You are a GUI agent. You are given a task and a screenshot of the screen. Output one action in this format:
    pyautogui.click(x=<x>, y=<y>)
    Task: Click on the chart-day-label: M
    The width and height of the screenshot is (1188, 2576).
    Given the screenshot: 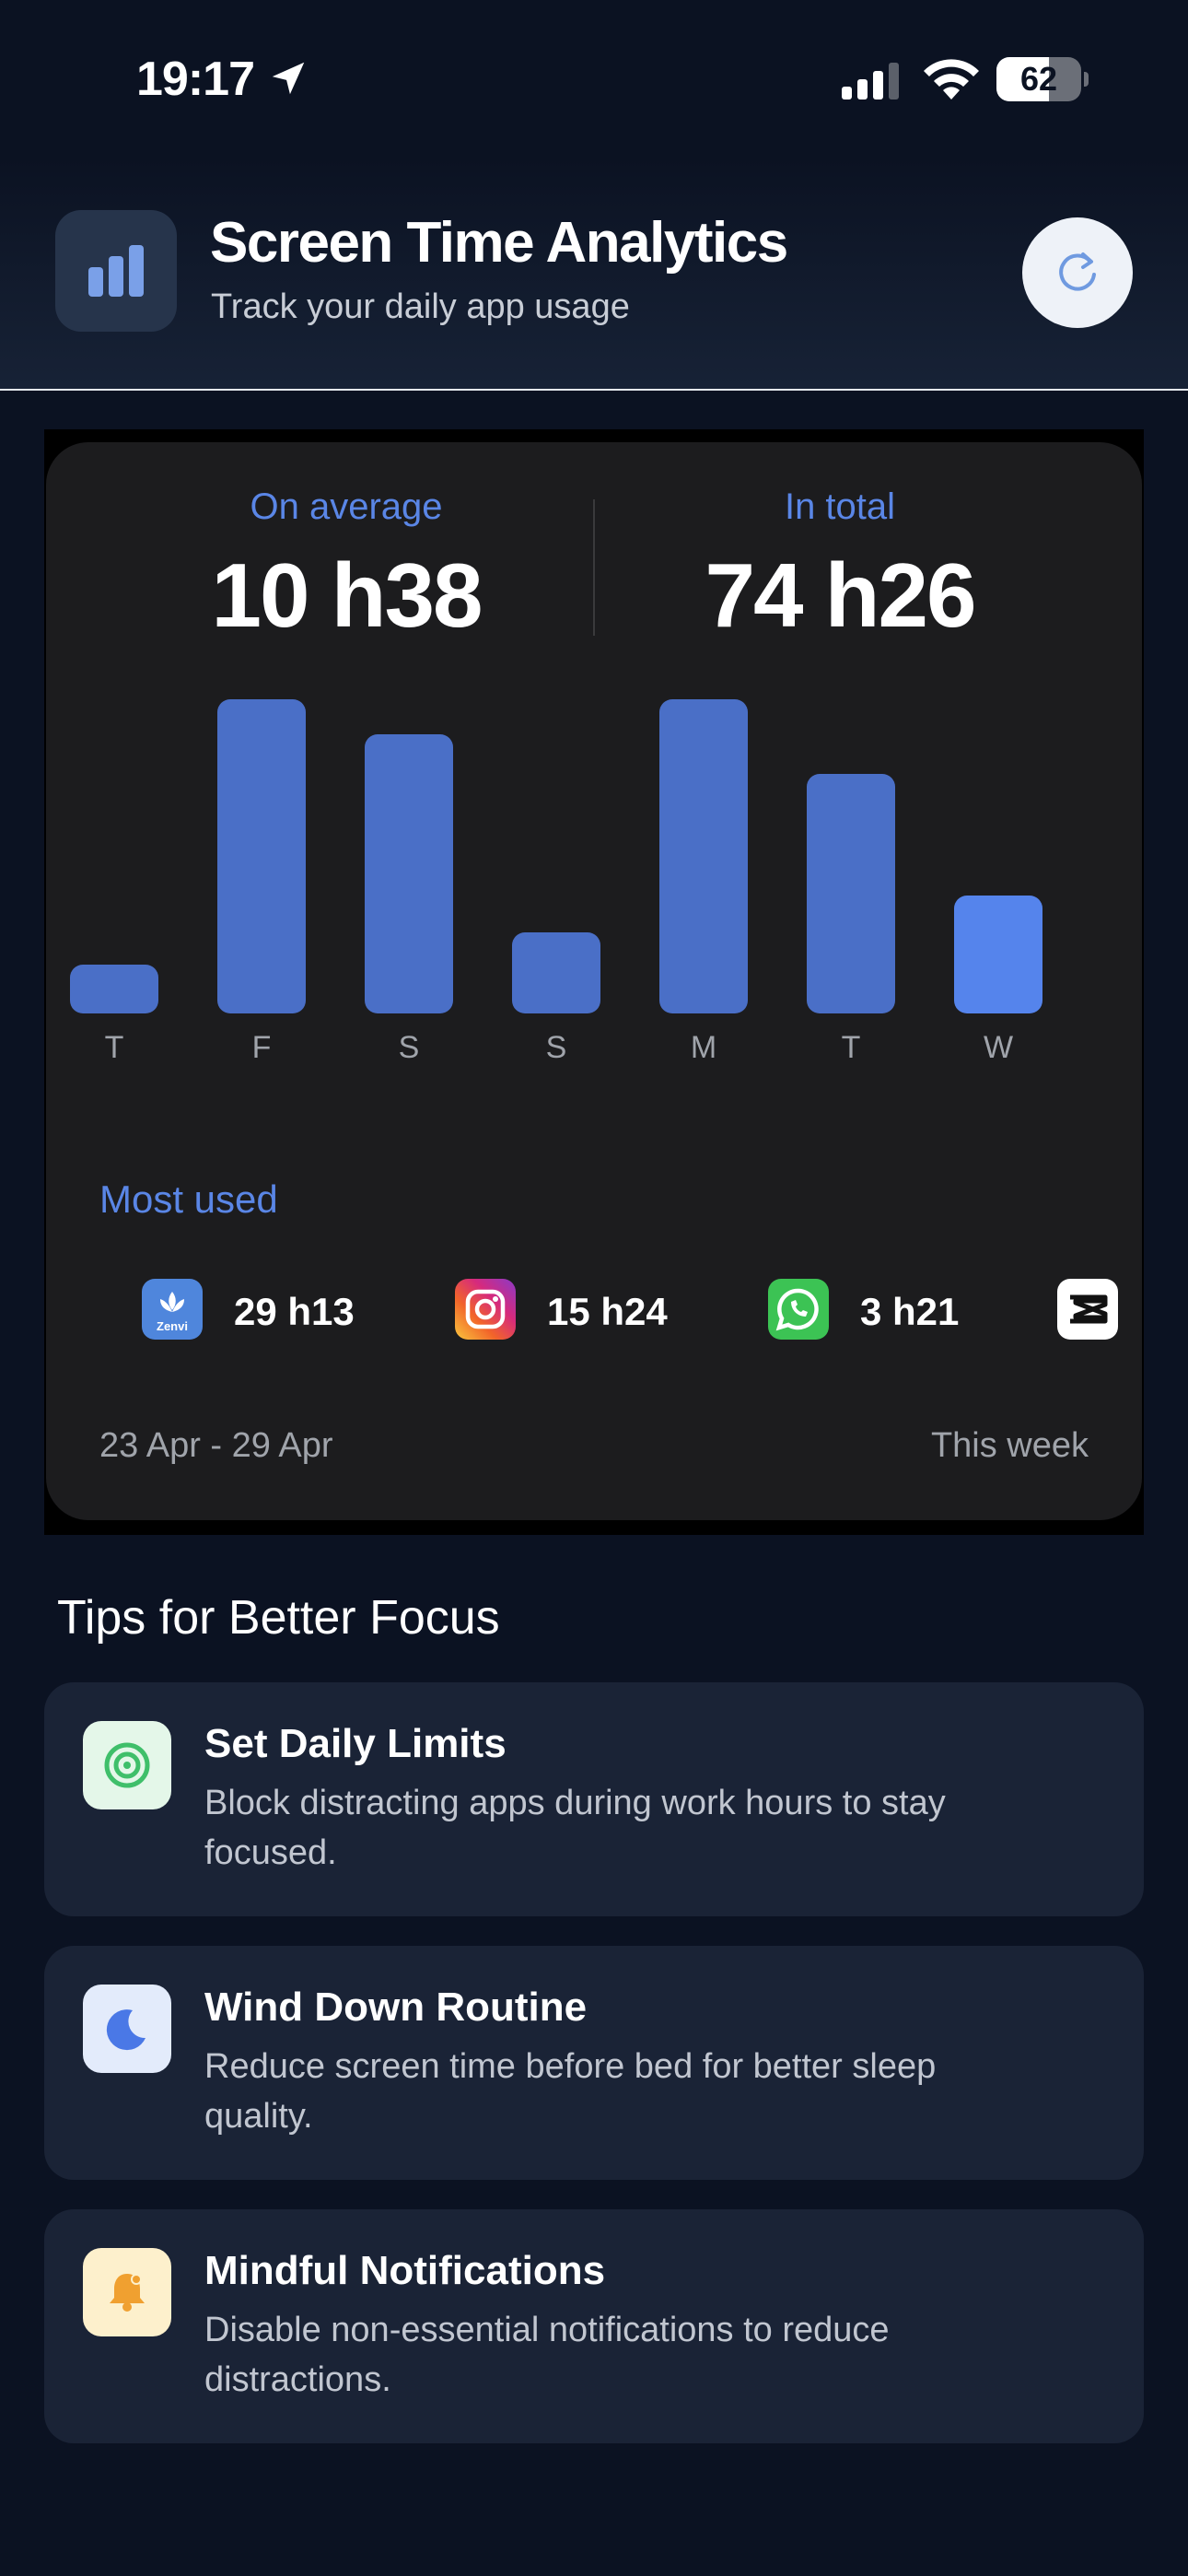 What is the action you would take?
    pyautogui.click(x=703, y=1047)
    